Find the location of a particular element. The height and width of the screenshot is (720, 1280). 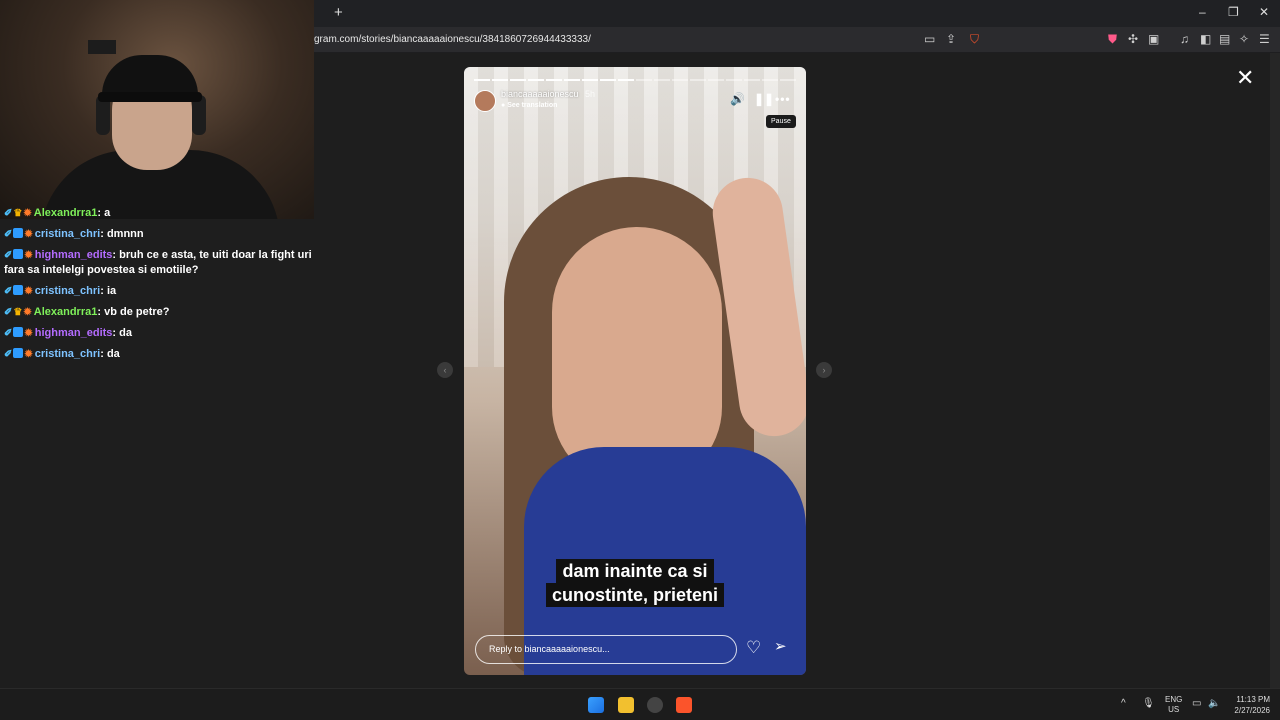

tray-chevron-icon: ^ is located at coordinates (1123, 703).